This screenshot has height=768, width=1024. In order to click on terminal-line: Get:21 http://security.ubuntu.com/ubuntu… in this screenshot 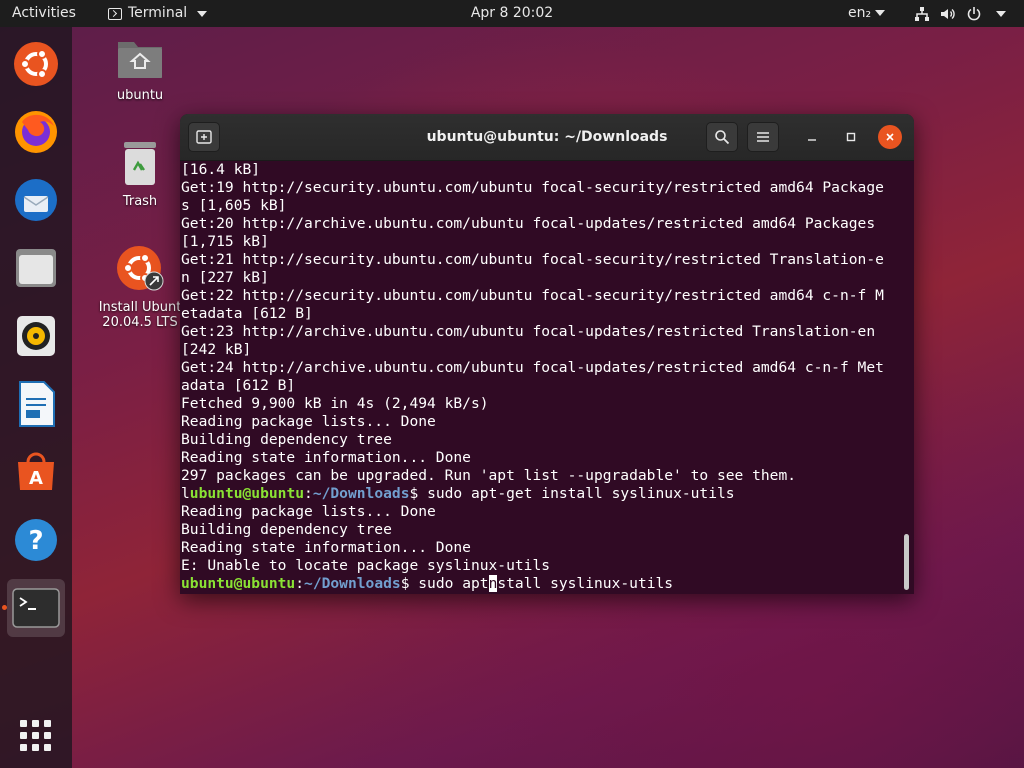, I will do `click(532, 259)`.